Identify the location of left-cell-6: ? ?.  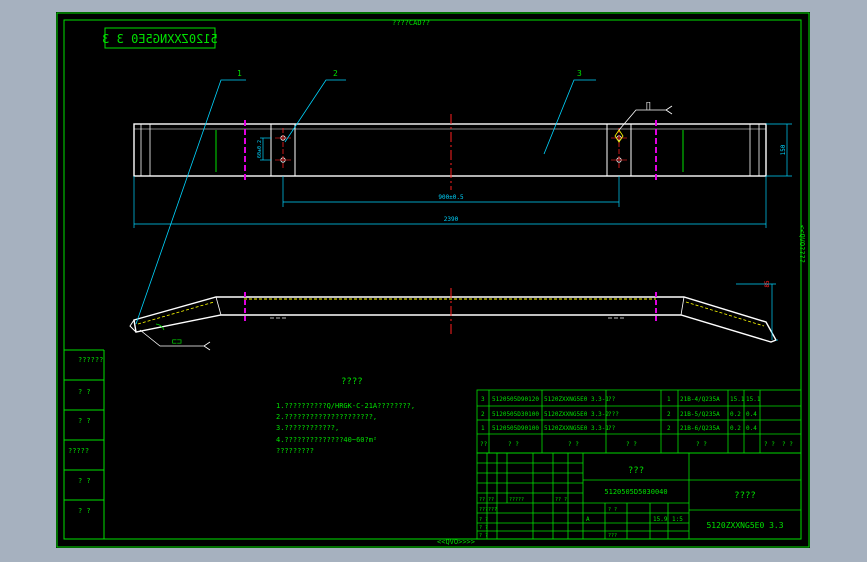
(84, 511).